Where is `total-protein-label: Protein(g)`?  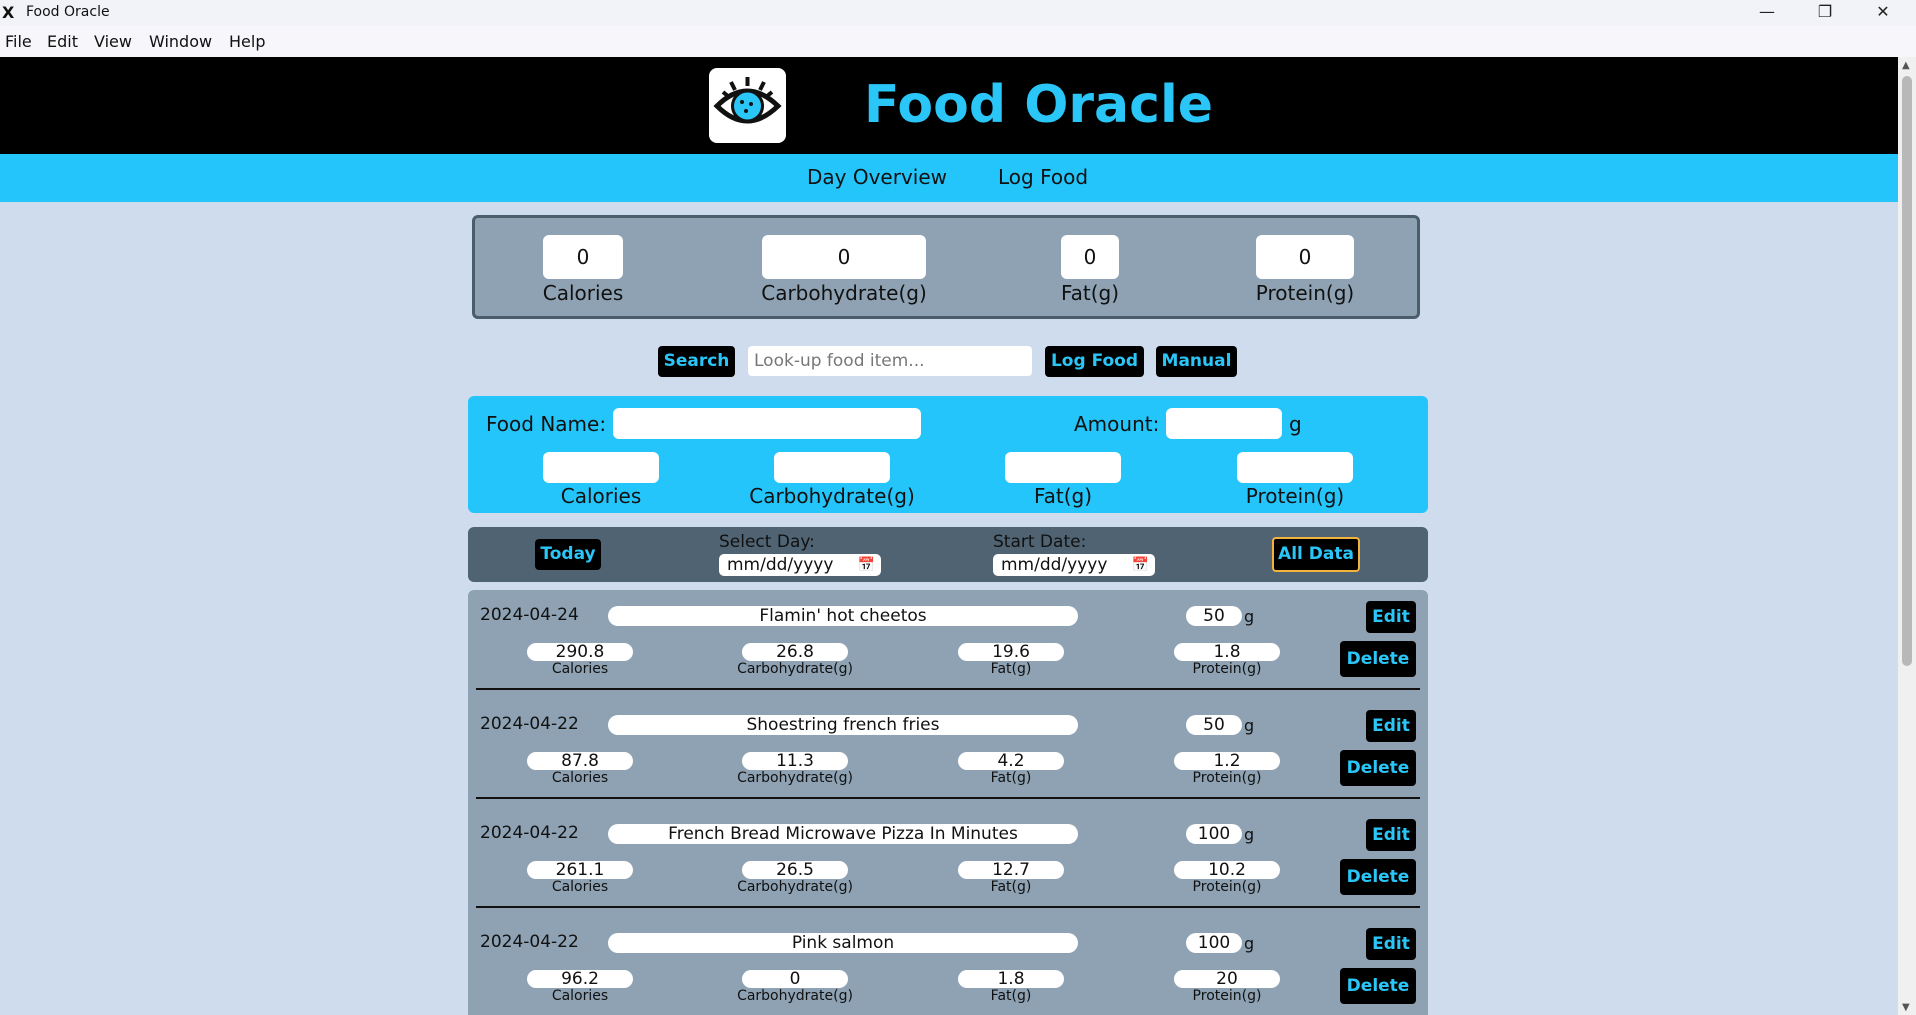
total-protein-label: Protein(g) is located at coordinates (1305, 293).